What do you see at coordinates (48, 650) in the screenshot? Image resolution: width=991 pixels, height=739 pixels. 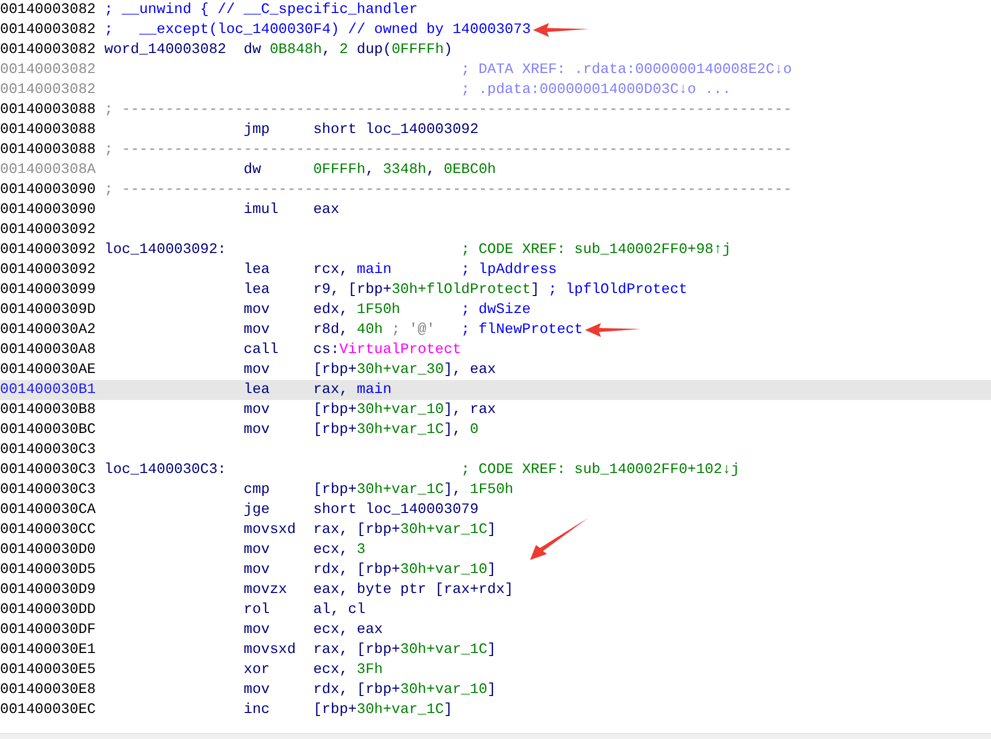 I see `address-text: 001400030E1` at bounding box center [48, 650].